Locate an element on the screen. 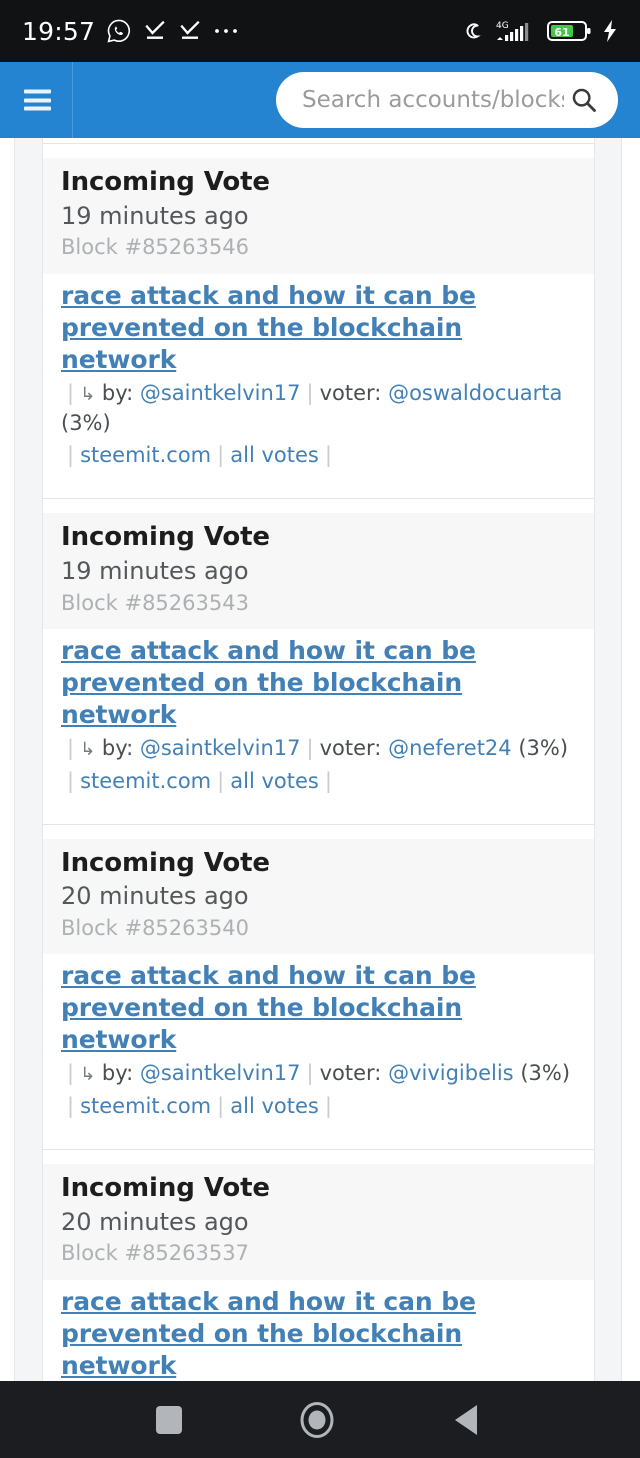 Image resolution: width=640 pixels, height=1458 pixels. search-bar is located at coordinates (447, 100).